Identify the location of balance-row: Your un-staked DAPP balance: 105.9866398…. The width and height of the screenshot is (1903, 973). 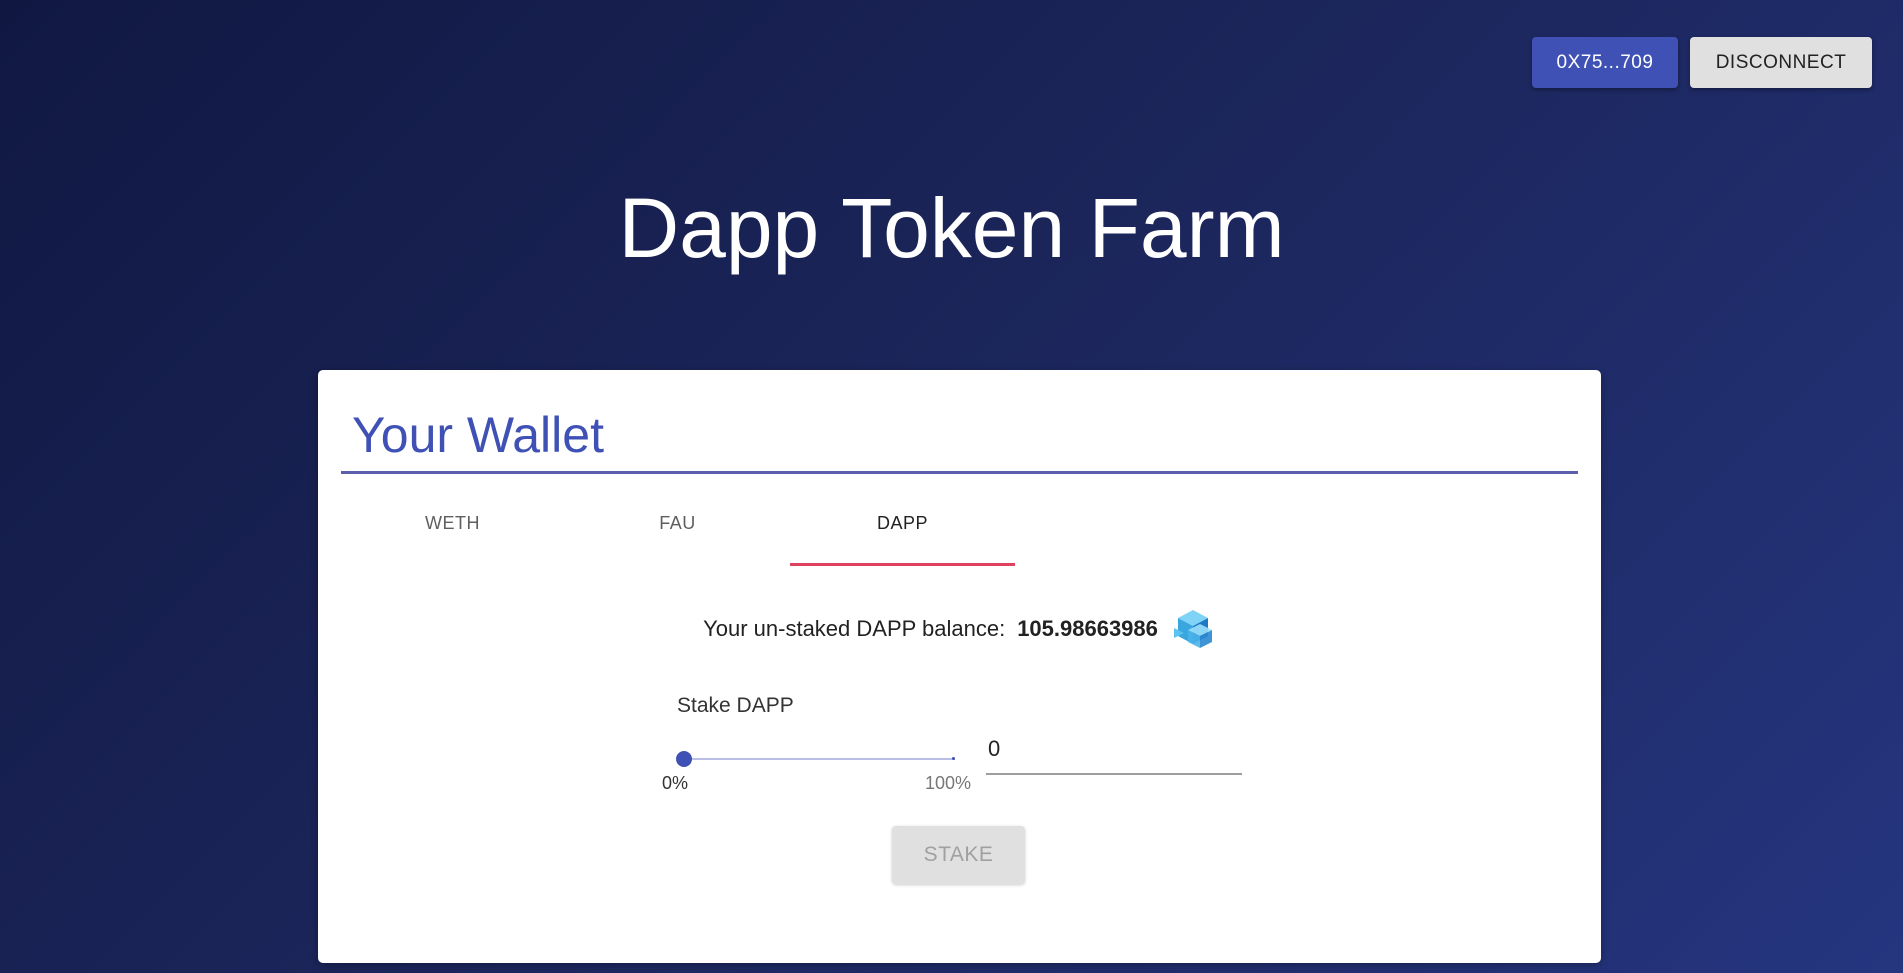
(959, 629).